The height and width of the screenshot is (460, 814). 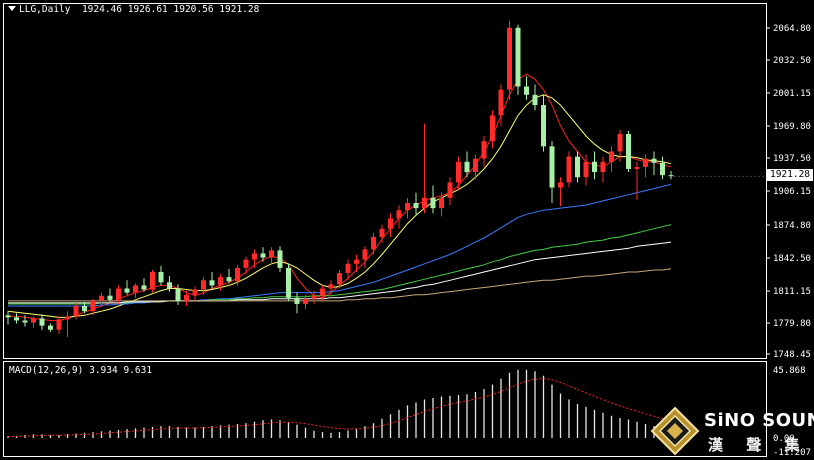 What do you see at coordinates (792, 127) in the screenshot?
I see `price-axis-label: 1969.80` at bounding box center [792, 127].